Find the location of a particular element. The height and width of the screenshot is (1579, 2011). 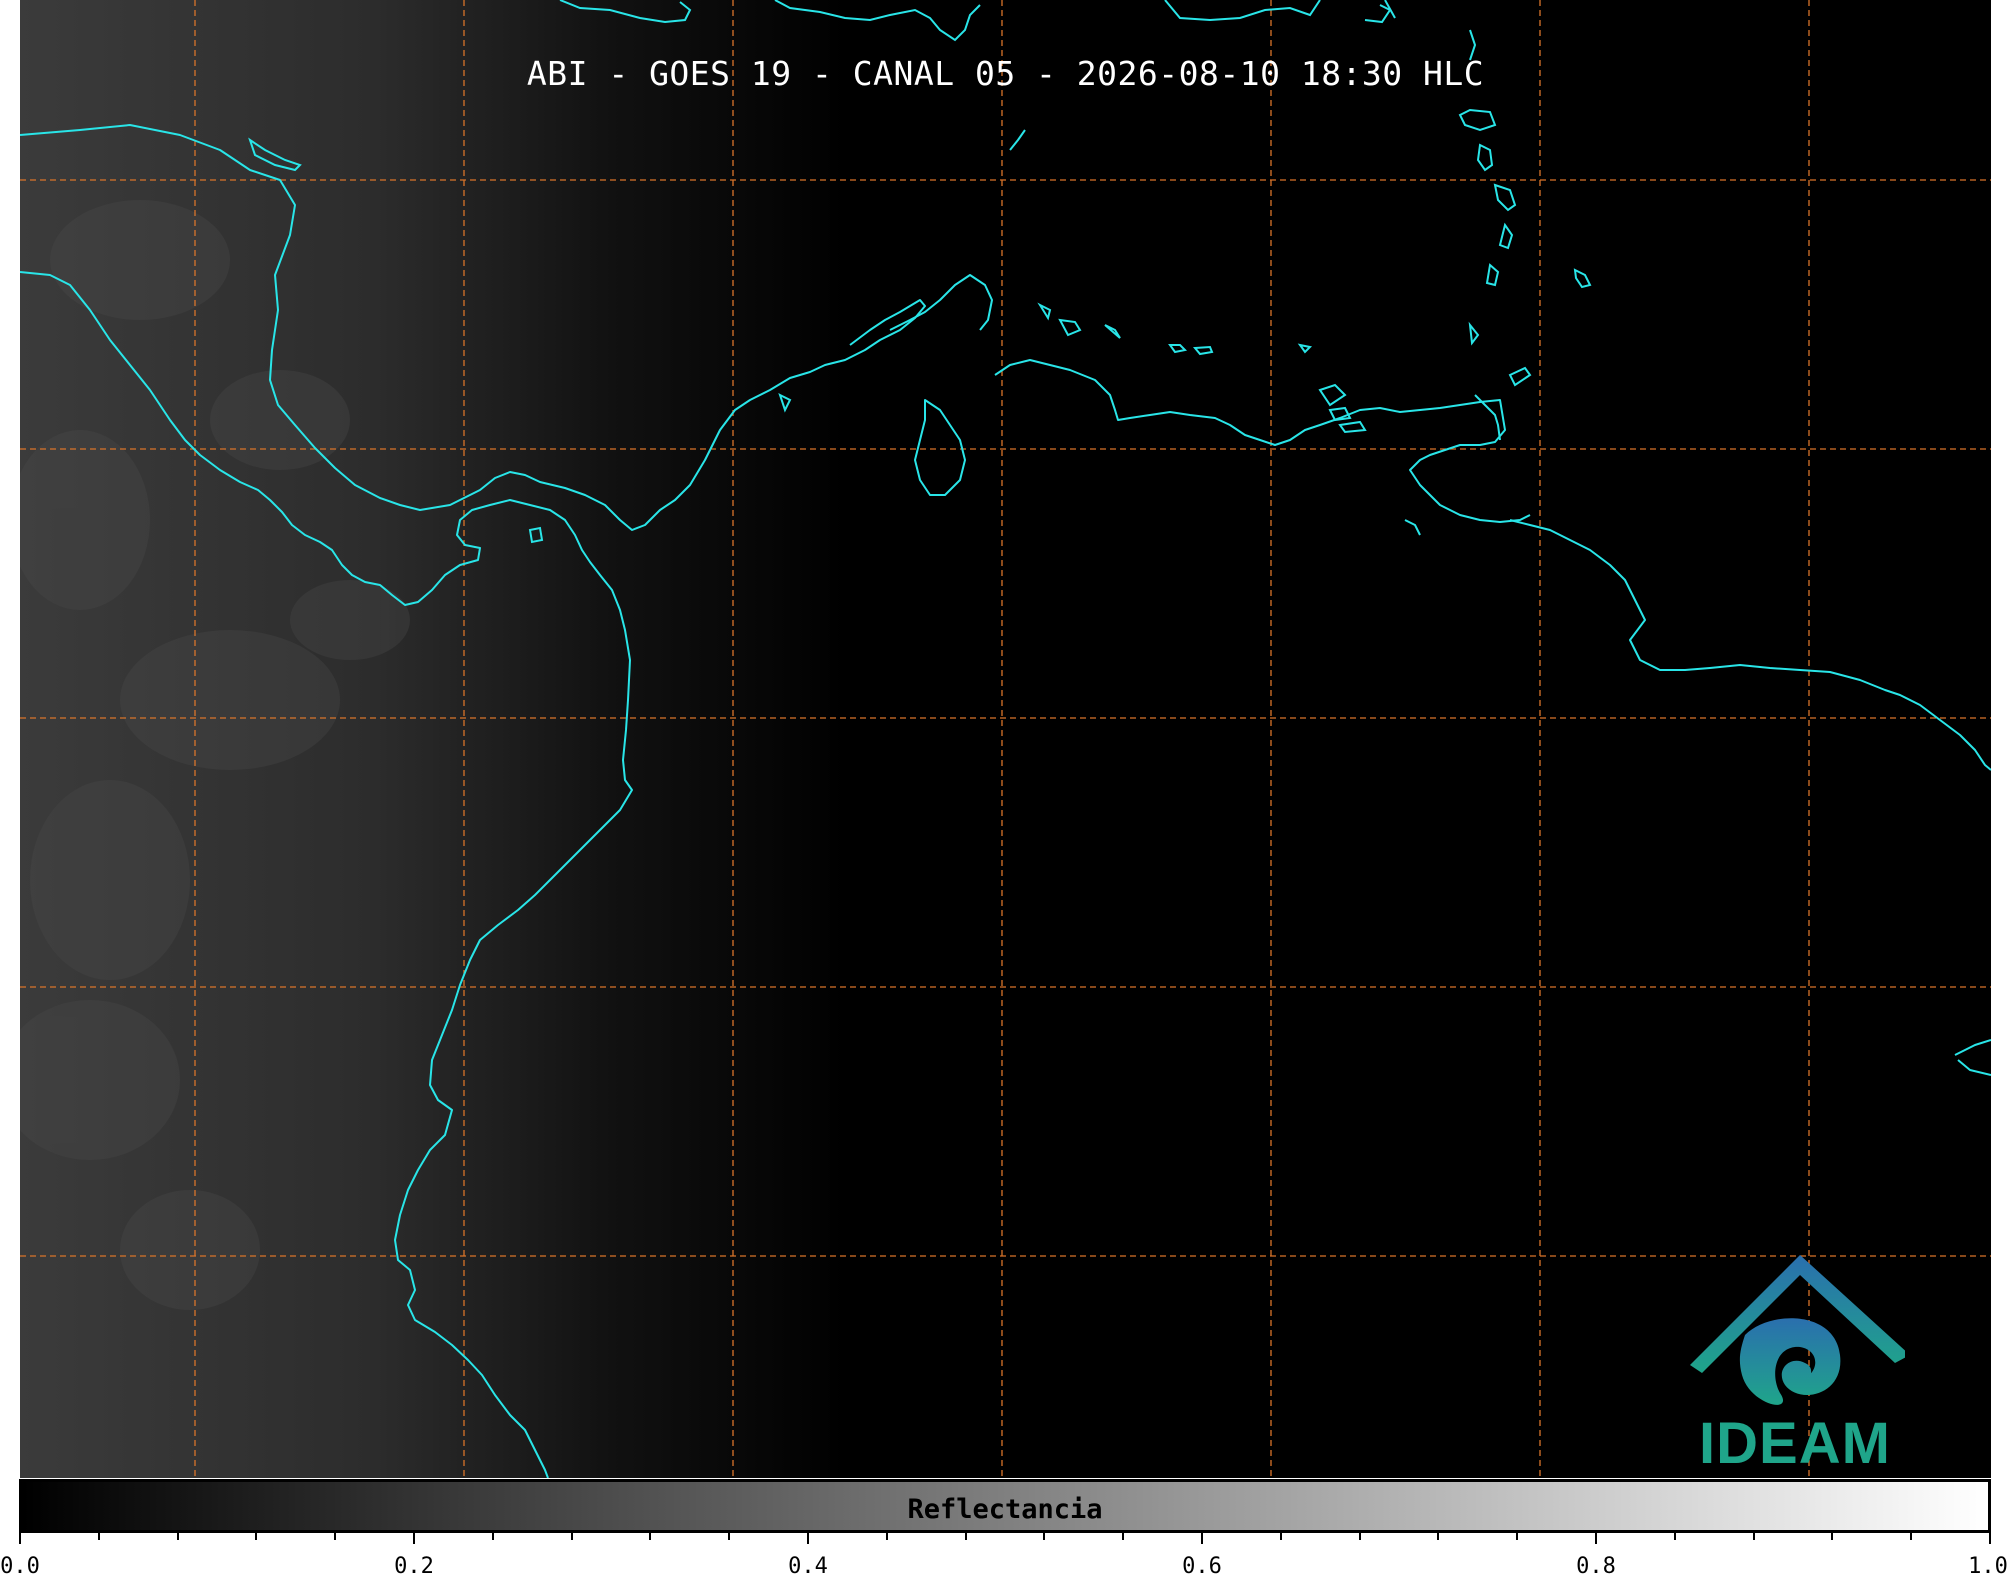

colorbar-tick-label: 0.0 is located at coordinates (20, 1566).